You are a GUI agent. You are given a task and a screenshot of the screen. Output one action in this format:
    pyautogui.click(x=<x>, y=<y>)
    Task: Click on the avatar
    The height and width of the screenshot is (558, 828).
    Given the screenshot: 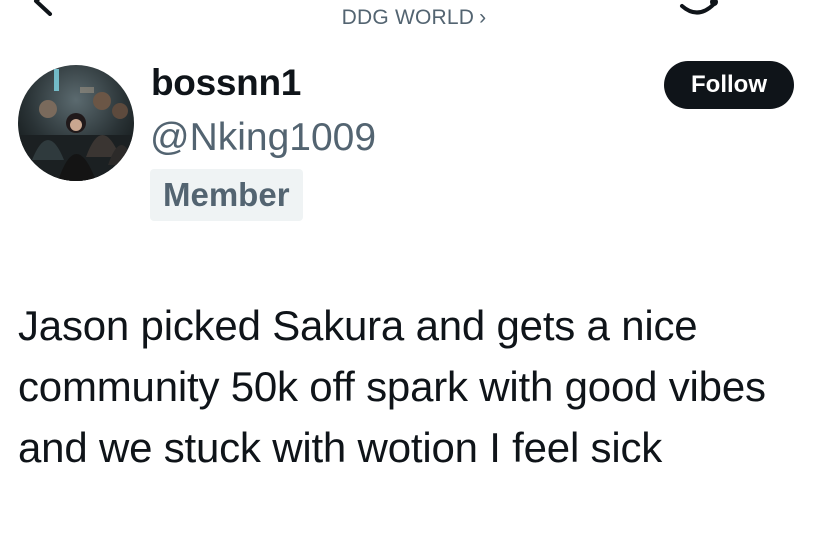 What is the action you would take?
    pyautogui.click(x=76, y=123)
    